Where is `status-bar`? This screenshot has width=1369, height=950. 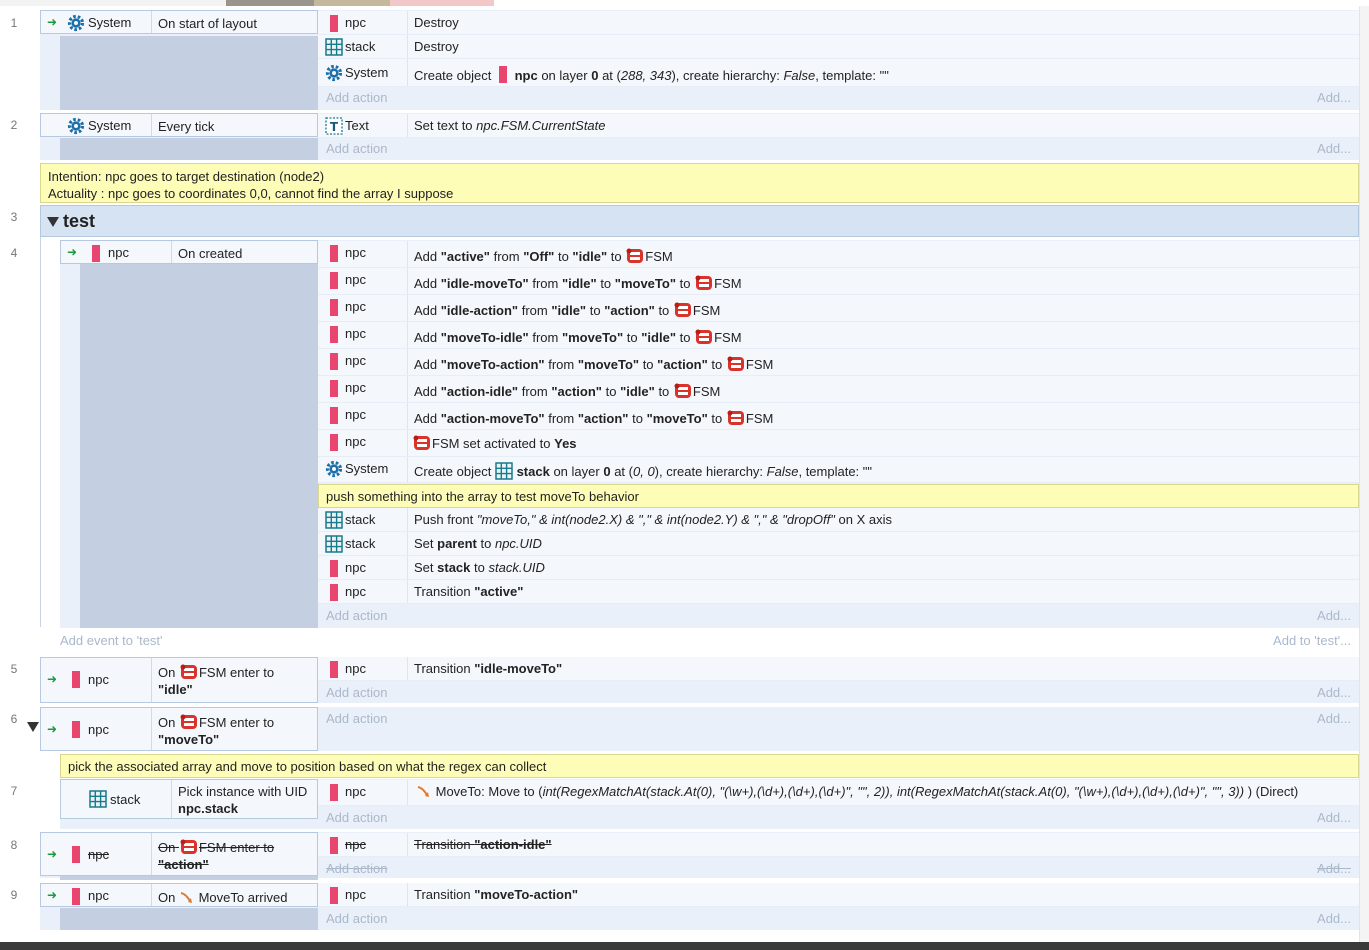 status-bar is located at coordinates (684, 946).